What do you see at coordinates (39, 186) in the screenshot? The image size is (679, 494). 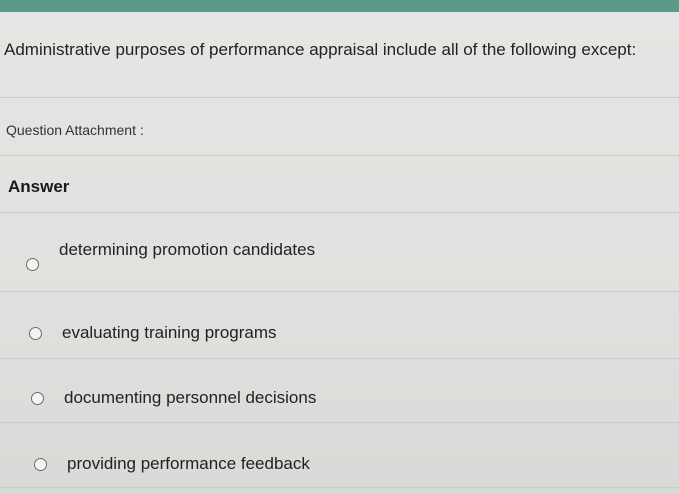 I see `answer-heading: Answer` at bounding box center [39, 186].